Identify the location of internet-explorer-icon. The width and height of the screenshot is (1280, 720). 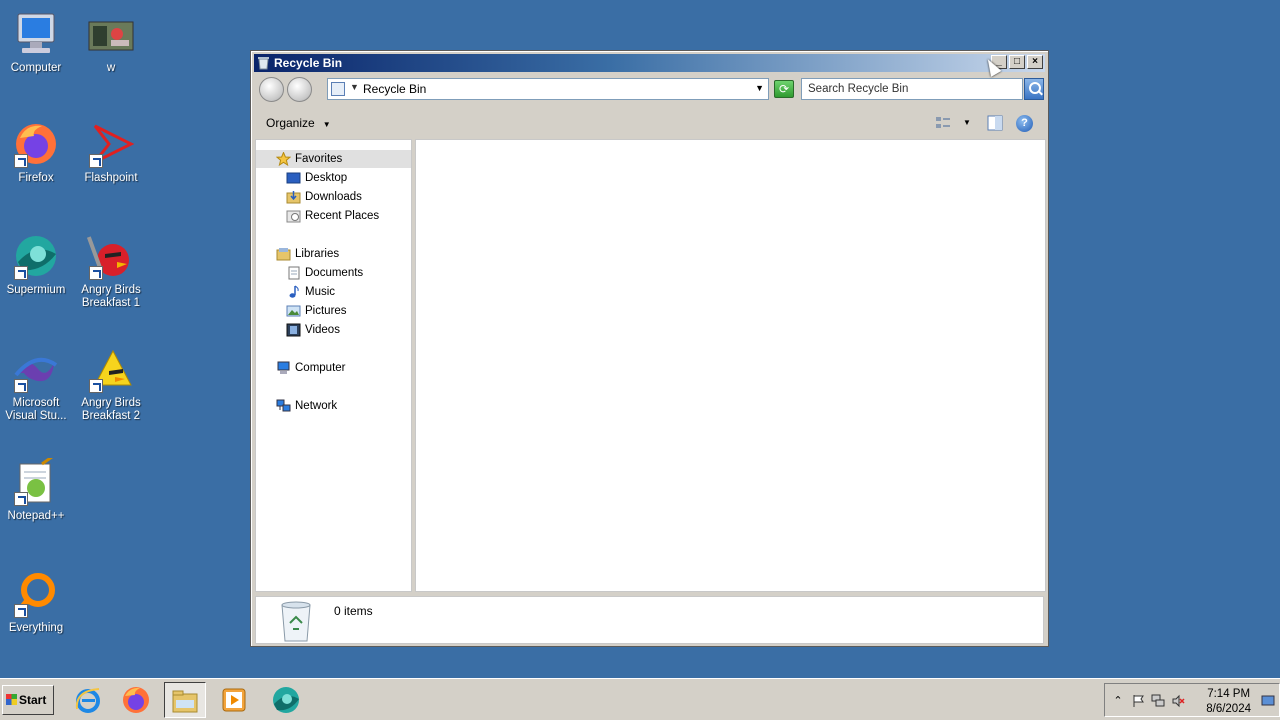
(88, 701).